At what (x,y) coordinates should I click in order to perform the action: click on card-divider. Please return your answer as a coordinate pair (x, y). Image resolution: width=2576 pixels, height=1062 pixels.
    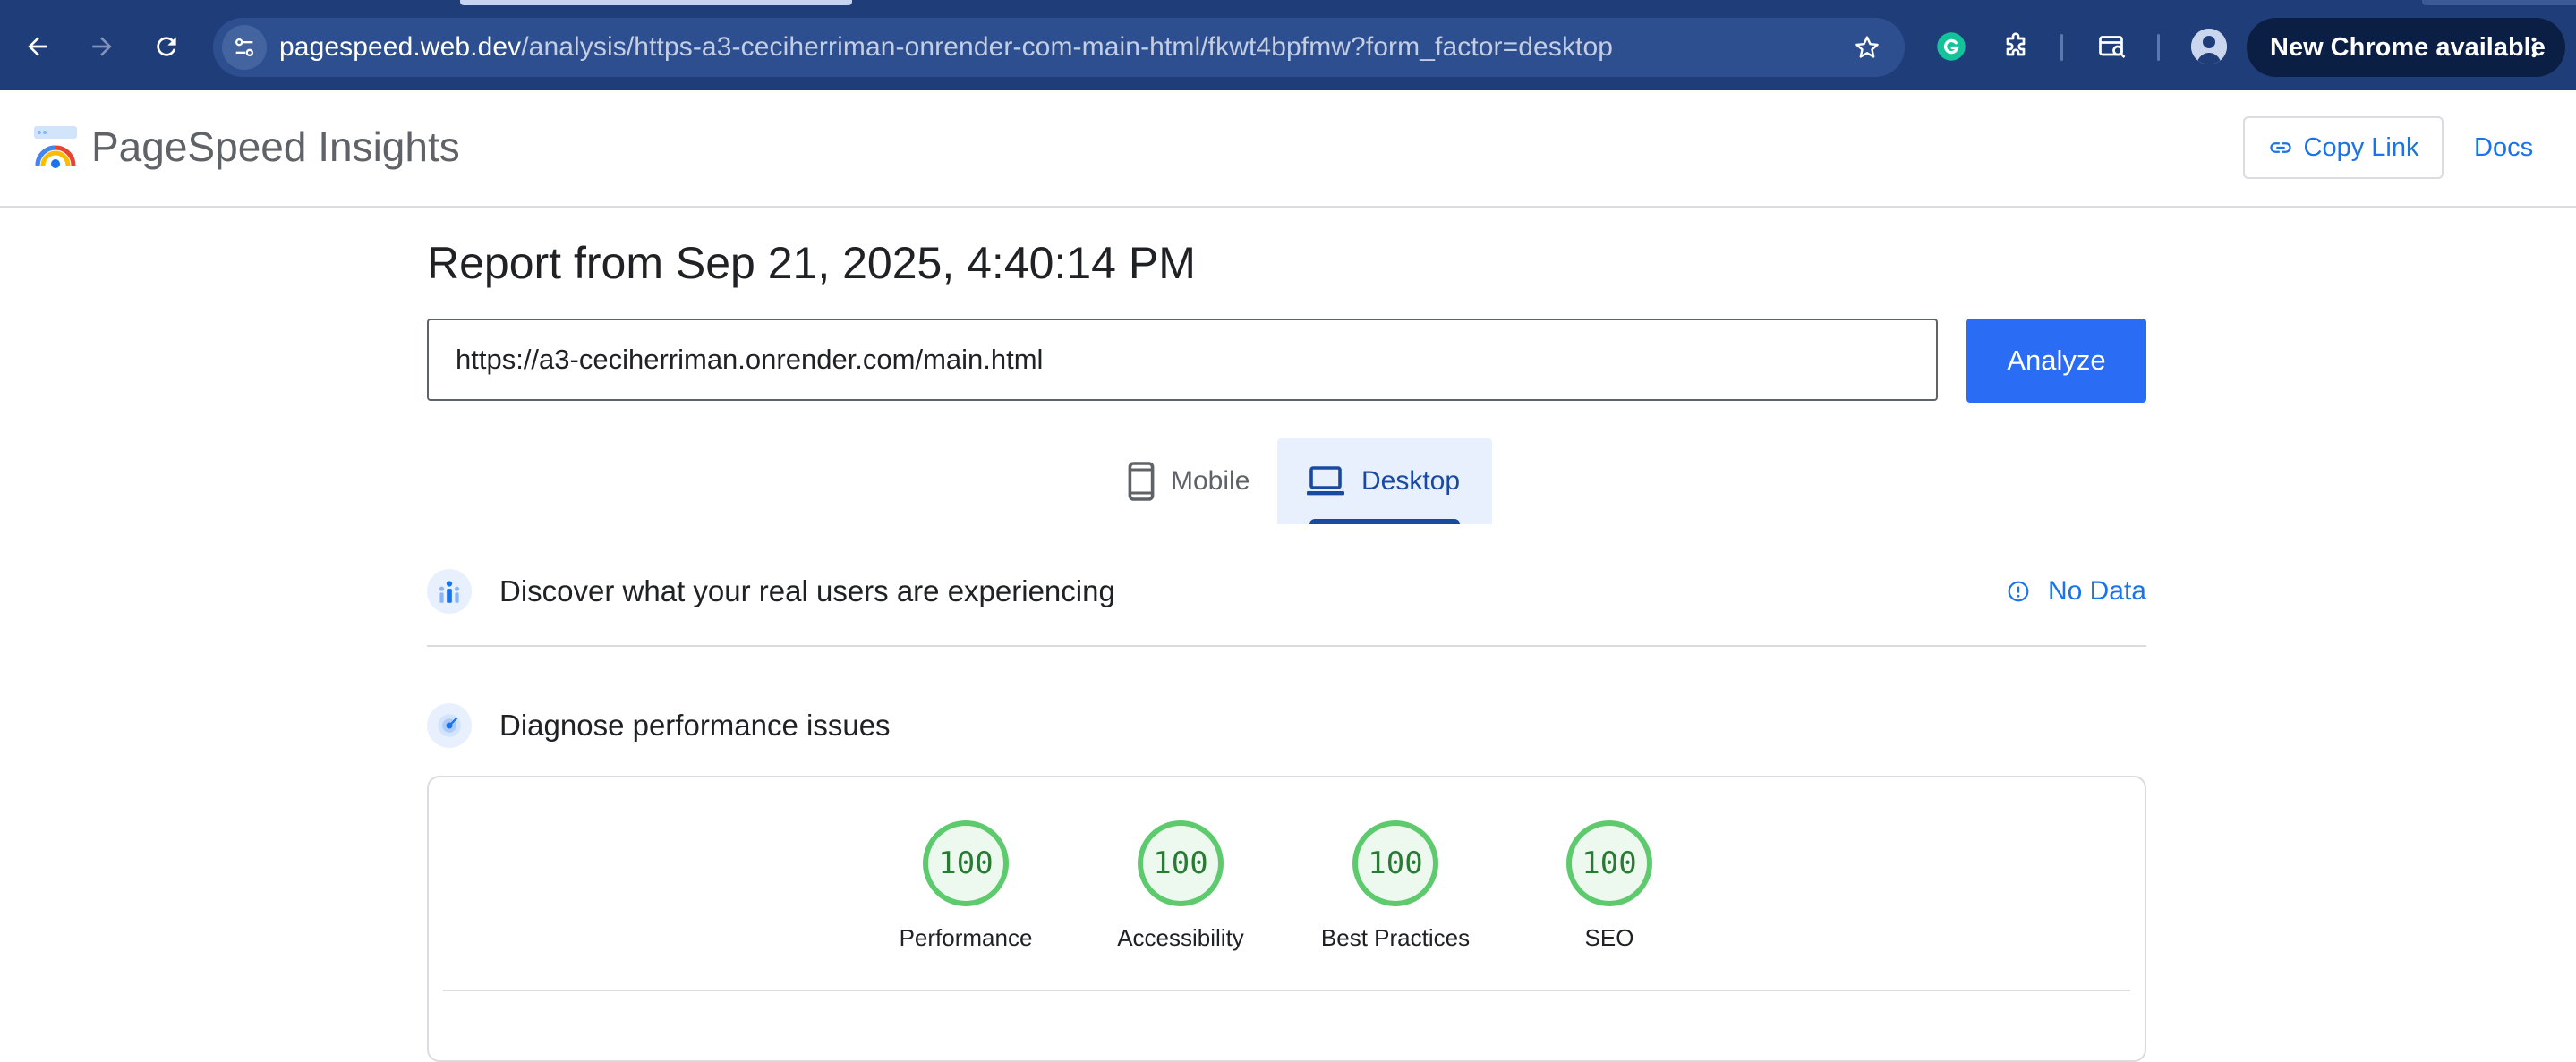
    Looking at the image, I should click on (1286, 990).